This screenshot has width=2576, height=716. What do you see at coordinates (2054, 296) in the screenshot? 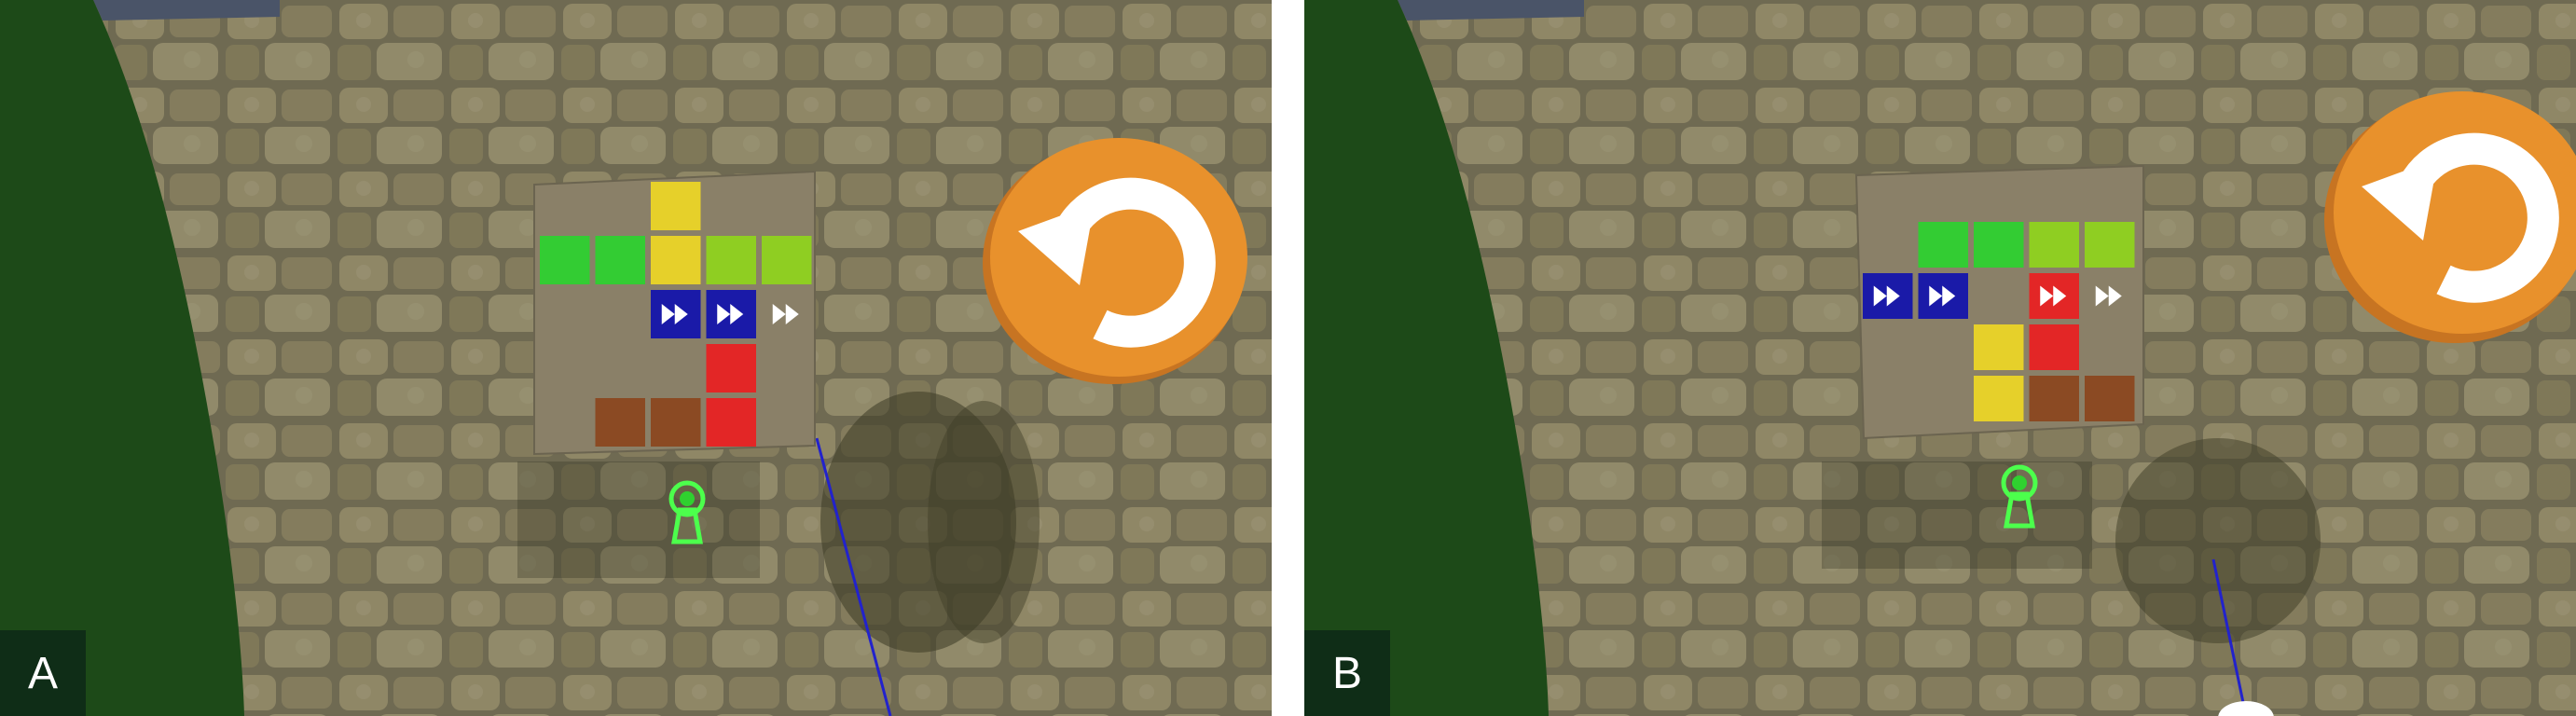
I see `board-cell-arrow-red` at bounding box center [2054, 296].